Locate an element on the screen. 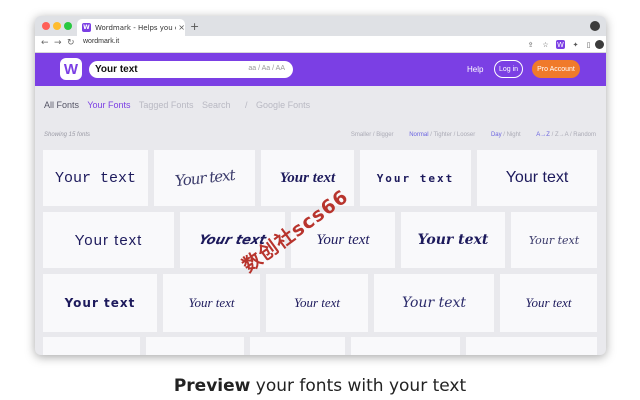 This screenshot has width=640, height=400. reload-icon: ↻ is located at coordinates (71, 43).